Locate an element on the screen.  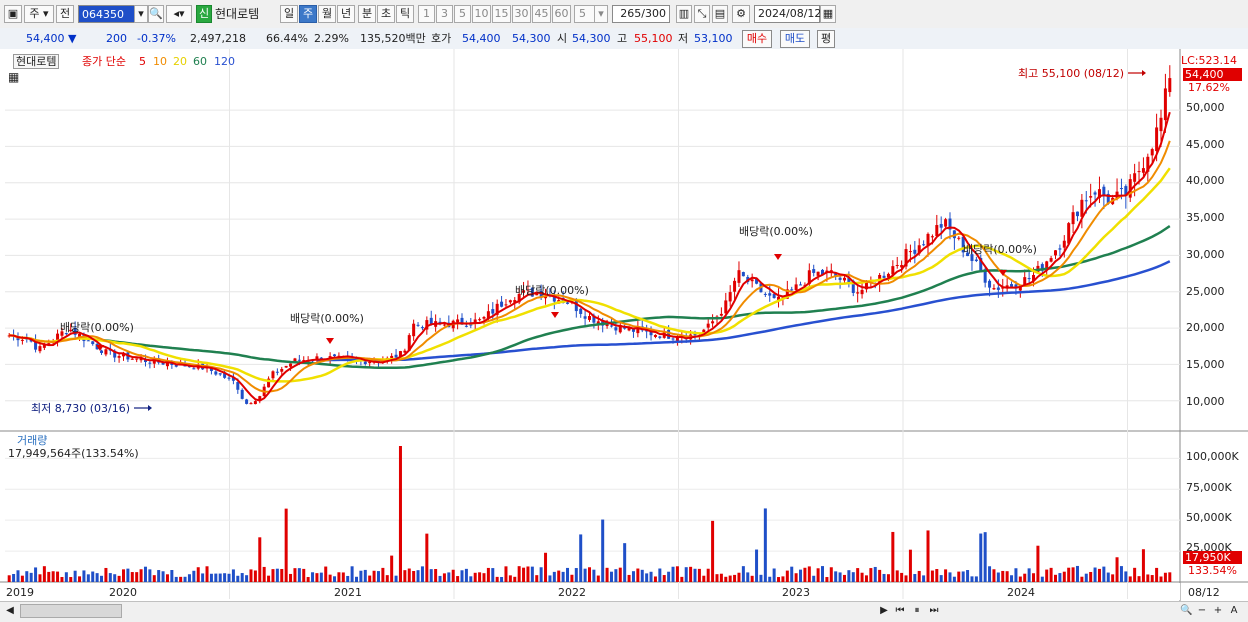
period-second: 초 is located at coordinates (386, 14).